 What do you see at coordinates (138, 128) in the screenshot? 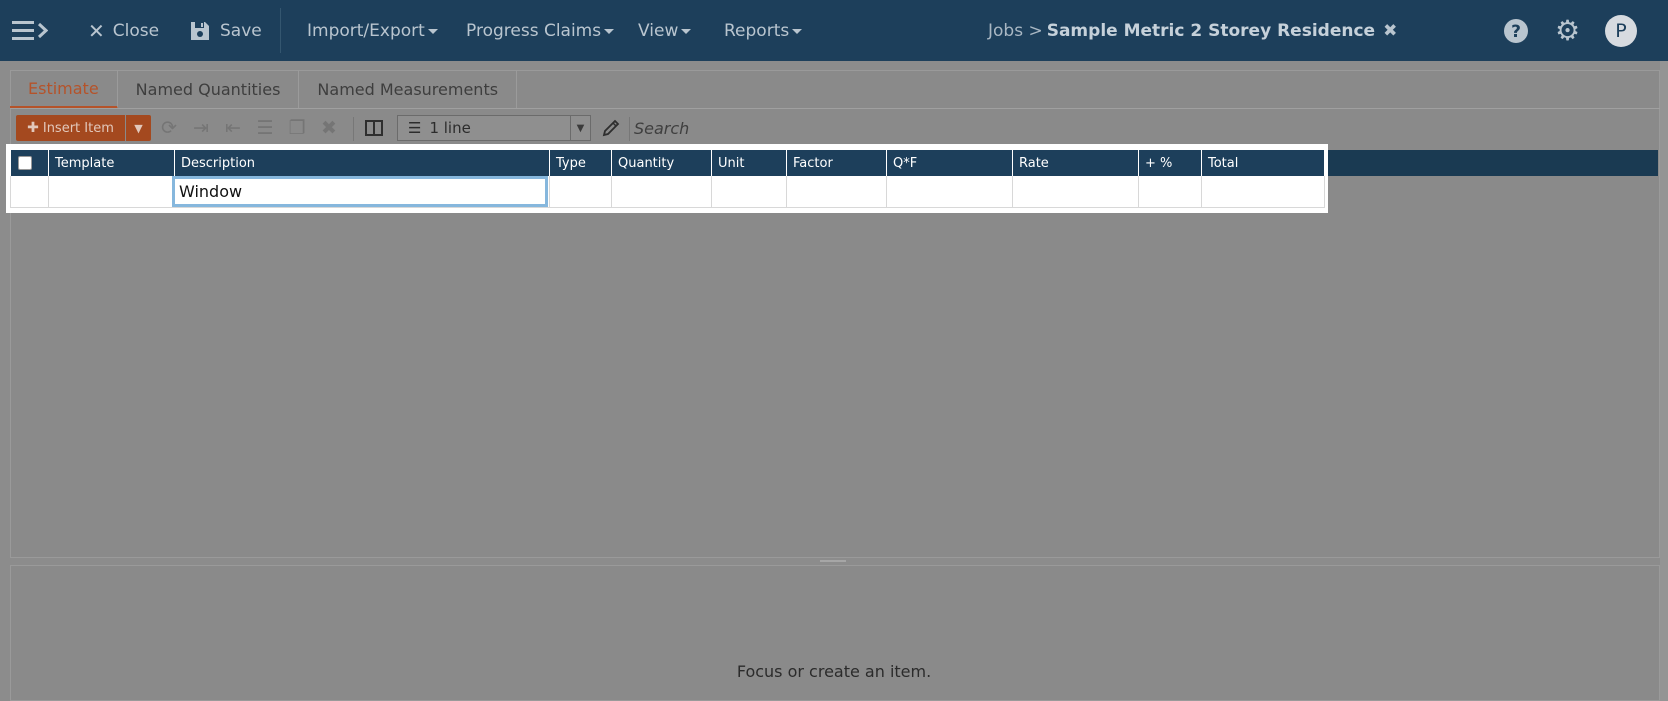
I see `insert-options-dropdown: ▼` at bounding box center [138, 128].